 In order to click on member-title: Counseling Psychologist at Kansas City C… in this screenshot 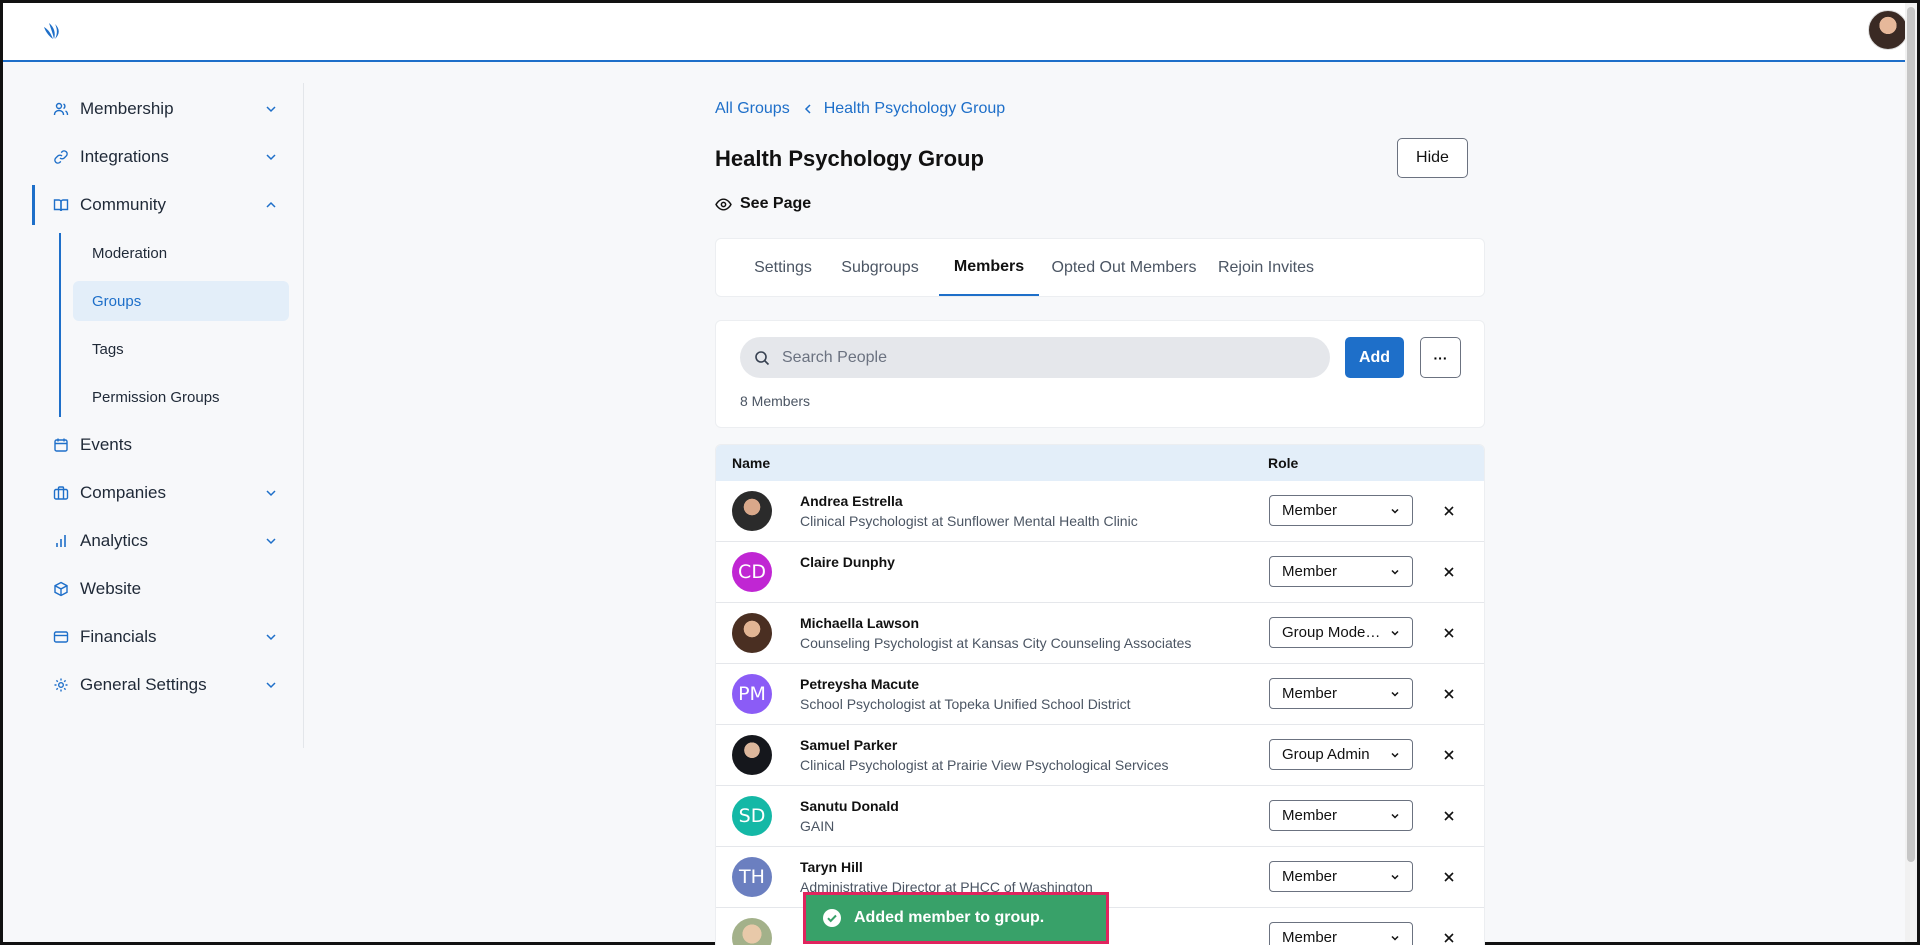, I will do `click(996, 643)`.